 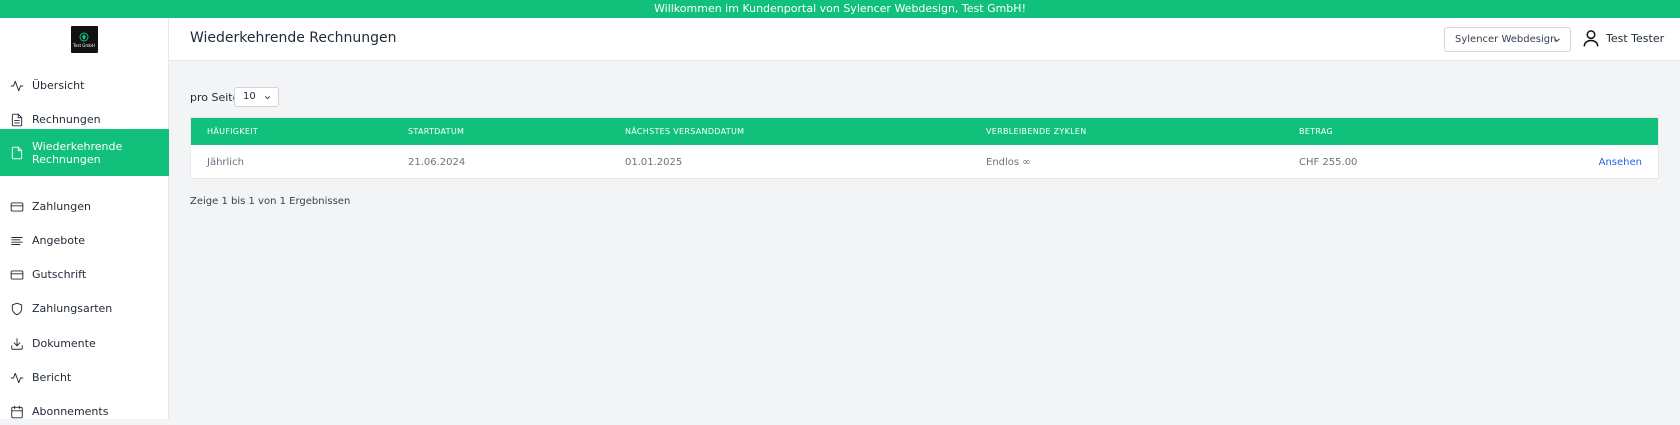 I want to click on file-icon, so click(x=17, y=153).